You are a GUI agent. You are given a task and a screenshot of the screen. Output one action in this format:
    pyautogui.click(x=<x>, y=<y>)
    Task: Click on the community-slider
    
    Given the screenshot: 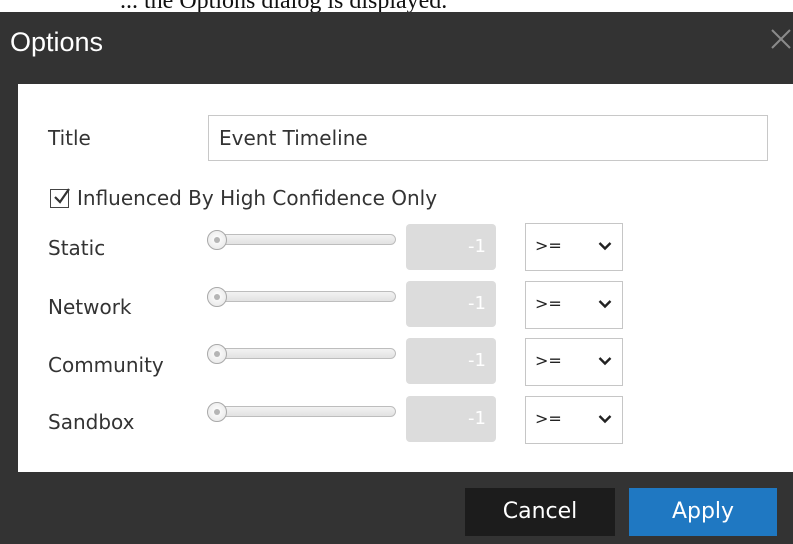 What is the action you would take?
    pyautogui.click(x=301, y=354)
    